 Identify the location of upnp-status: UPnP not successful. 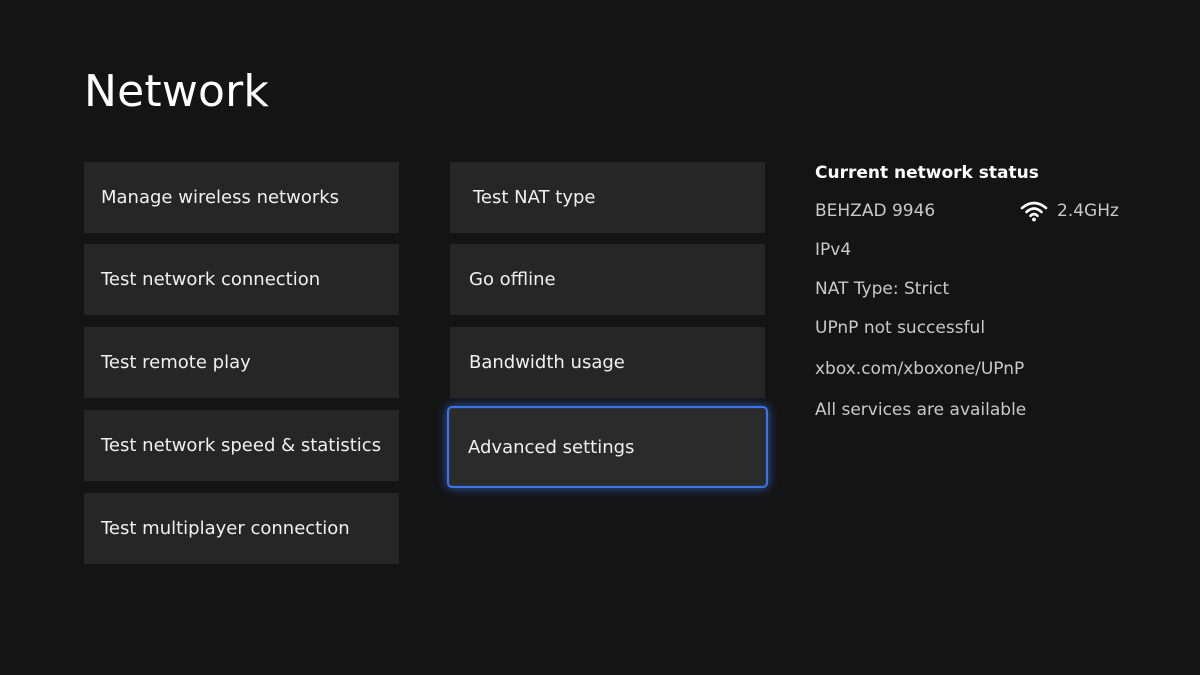
(900, 328).